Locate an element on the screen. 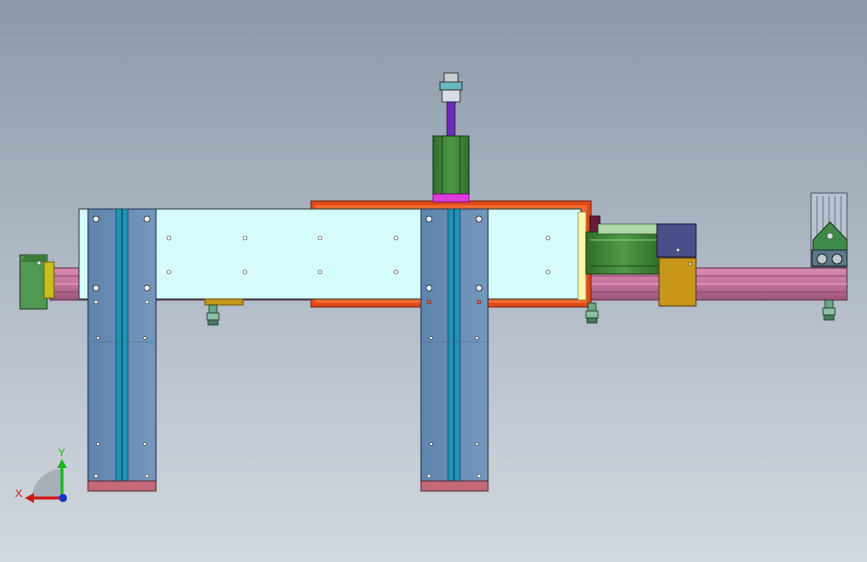 The width and height of the screenshot is (867, 562). reference-triad: Y X is located at coordinates (41, 475).